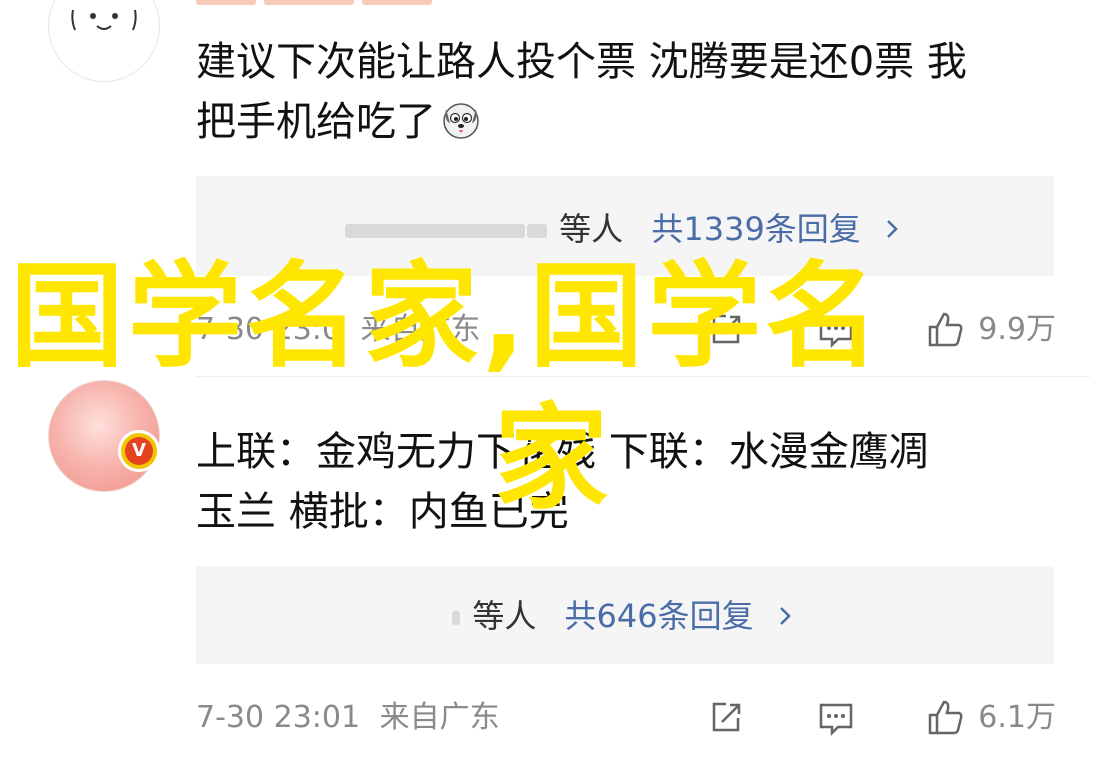 The image size is (1100, 770). I want to click on reply-summary-line: 等人 共1339条回复, so click(625, 229).